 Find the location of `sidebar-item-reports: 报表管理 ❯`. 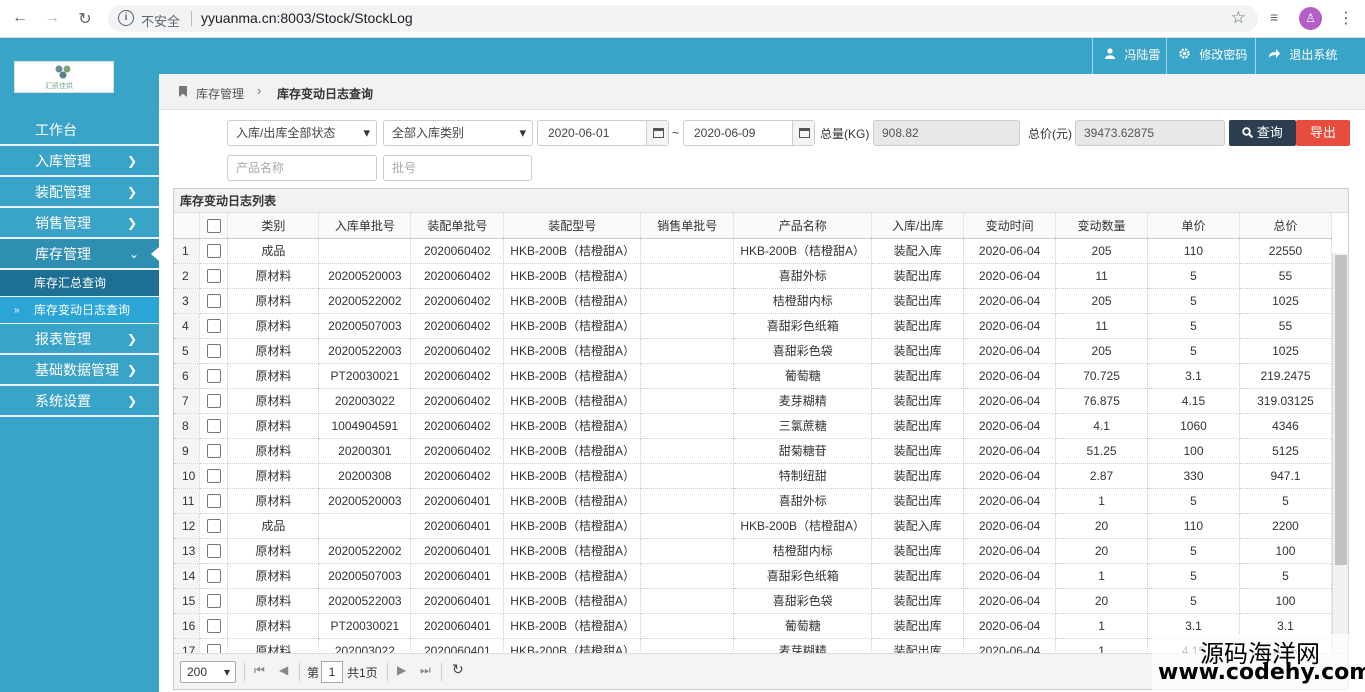

sidebar-item-reports: 报表管理 ❯ is located at coordinates (79, 339).